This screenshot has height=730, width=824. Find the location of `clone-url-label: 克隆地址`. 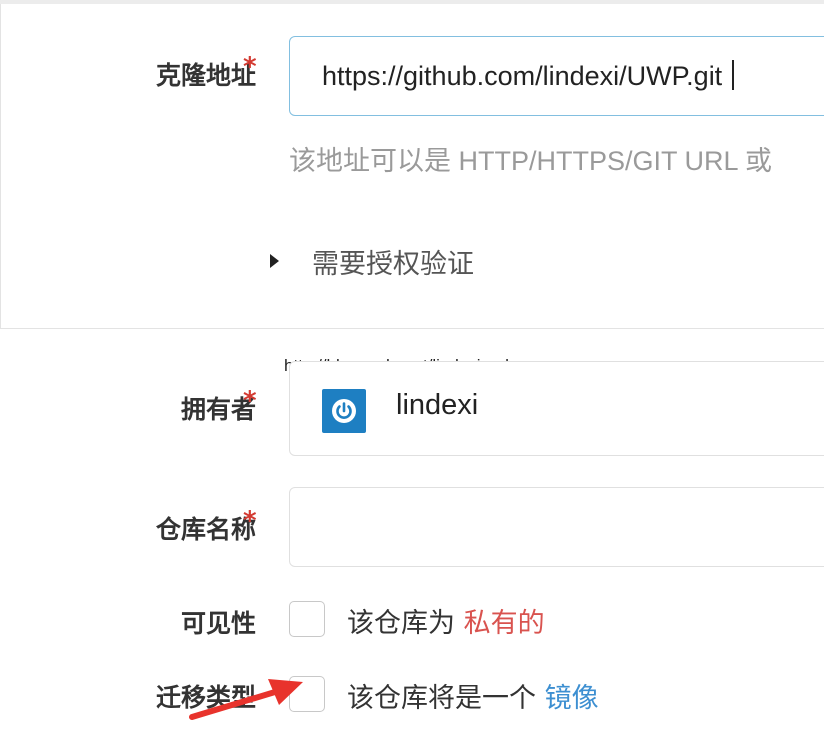

clone-url-label: 克隆地址 is located at coordinates (205, 75).